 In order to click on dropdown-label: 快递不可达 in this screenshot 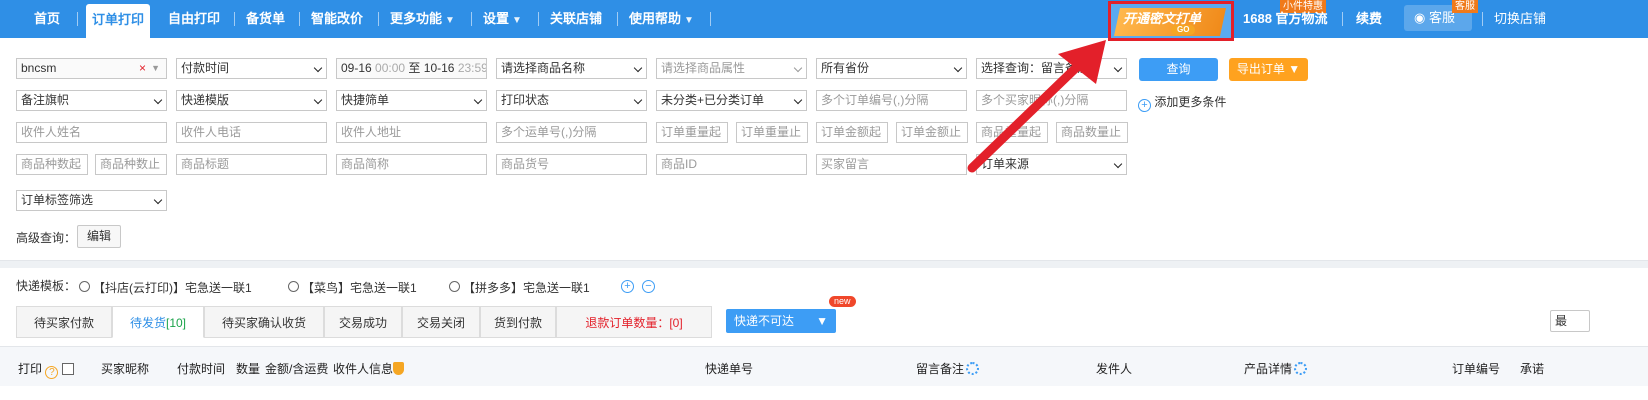, I will do `click(764, 321)`.